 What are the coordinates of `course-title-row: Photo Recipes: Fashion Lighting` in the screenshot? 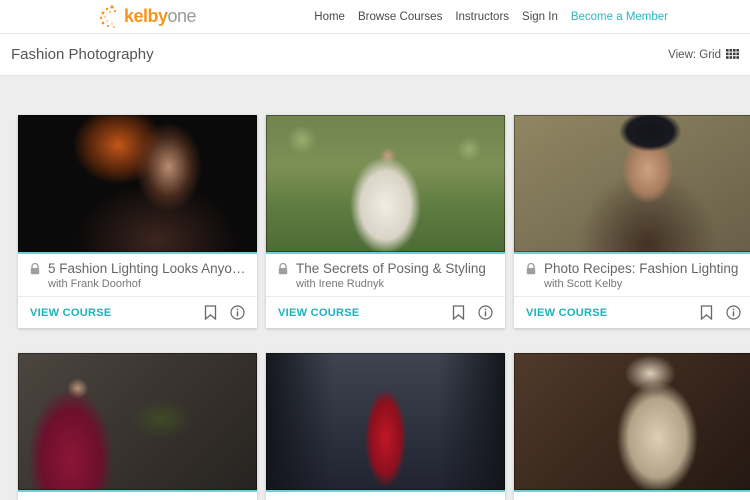 It's located at (634, 268).